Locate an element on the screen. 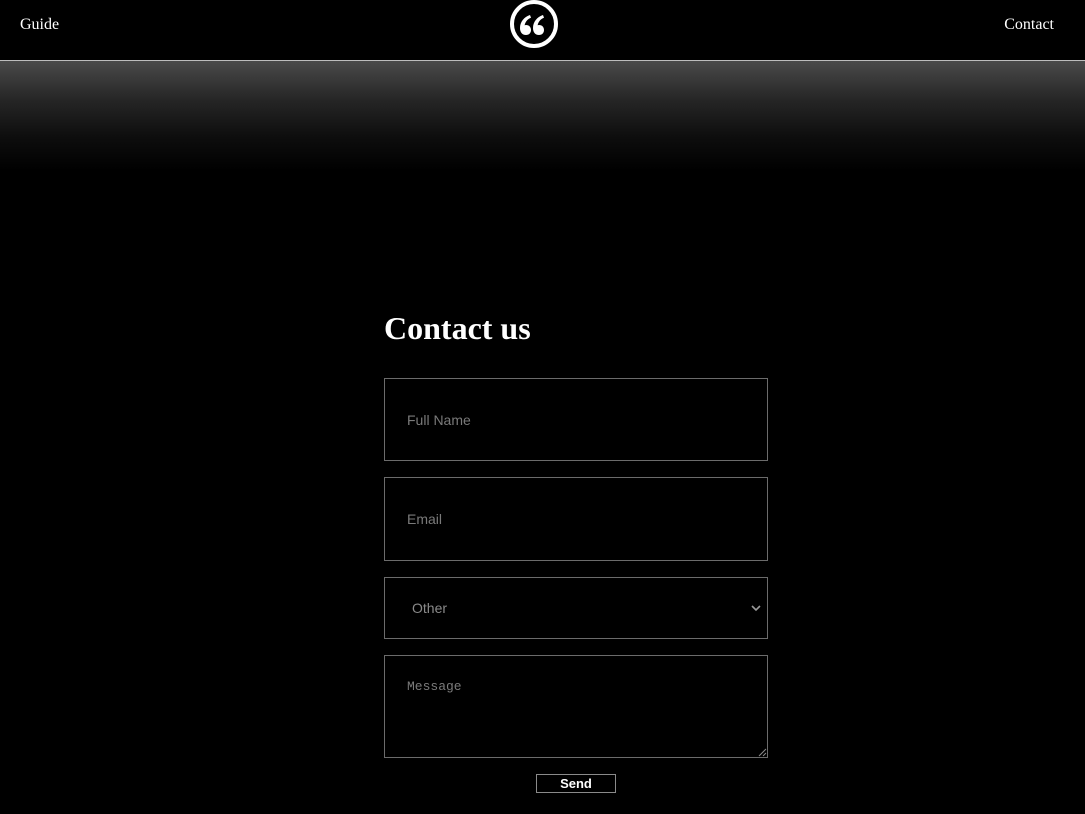 The width and height of the screenshot is (1085, 814). chevron-down-icon is located at coordinates (756, 608).